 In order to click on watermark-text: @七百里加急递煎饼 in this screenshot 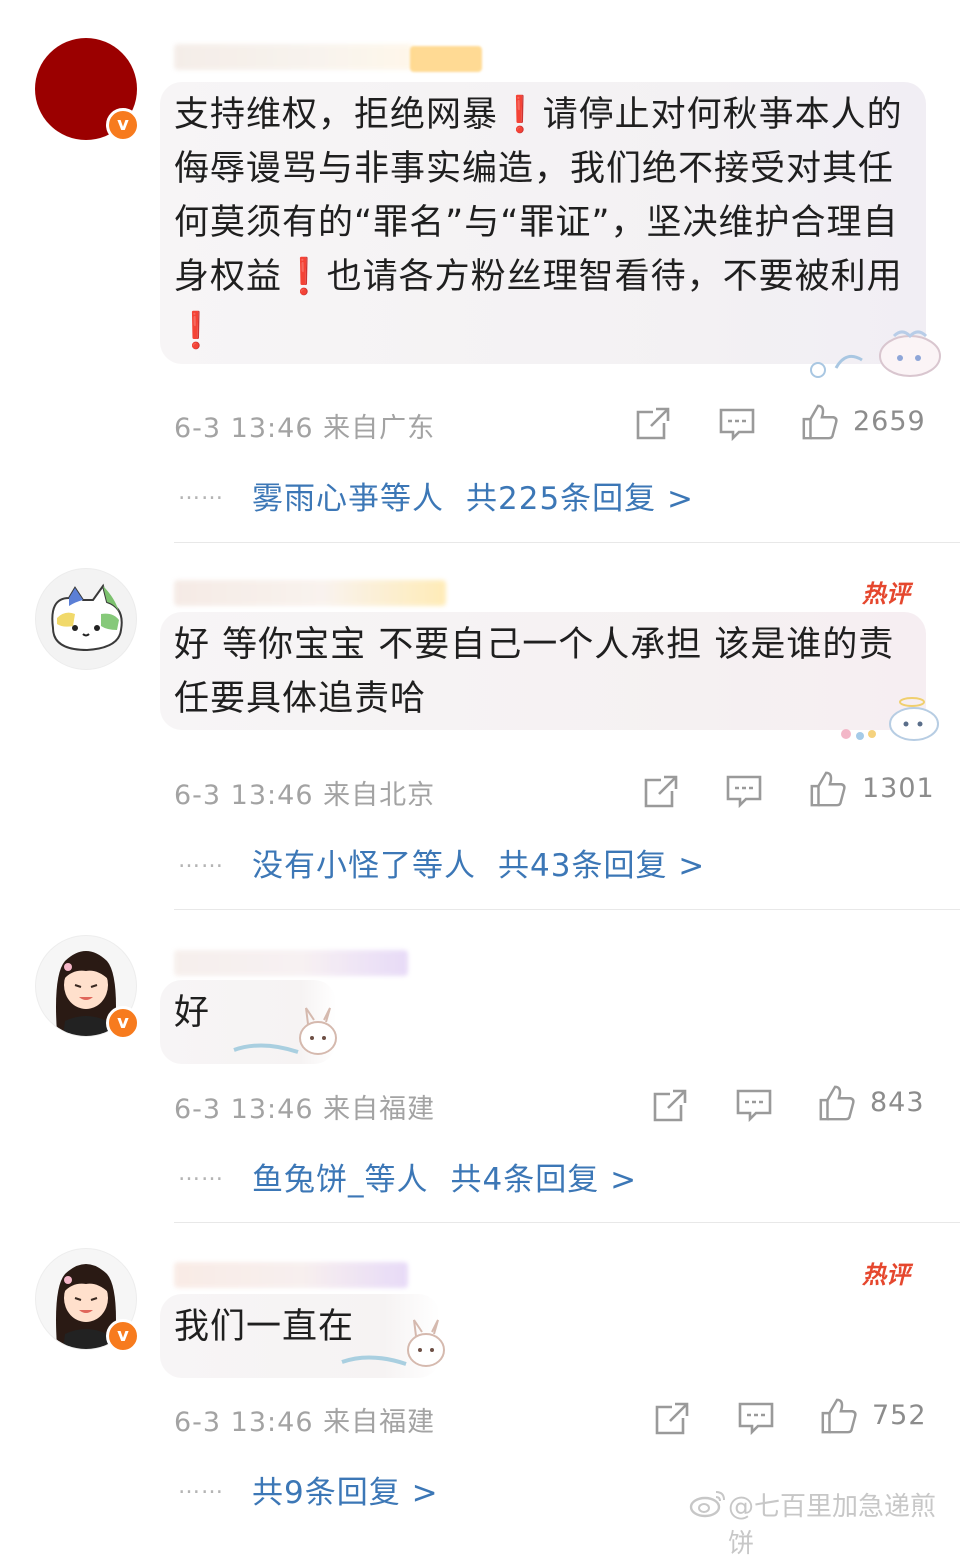, I will do `click(832, 1525)`.